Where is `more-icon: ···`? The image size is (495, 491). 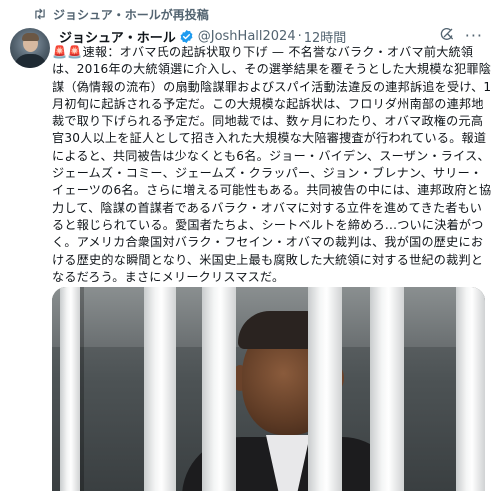
more-icon: ··· is located at coordinates (474, 36).